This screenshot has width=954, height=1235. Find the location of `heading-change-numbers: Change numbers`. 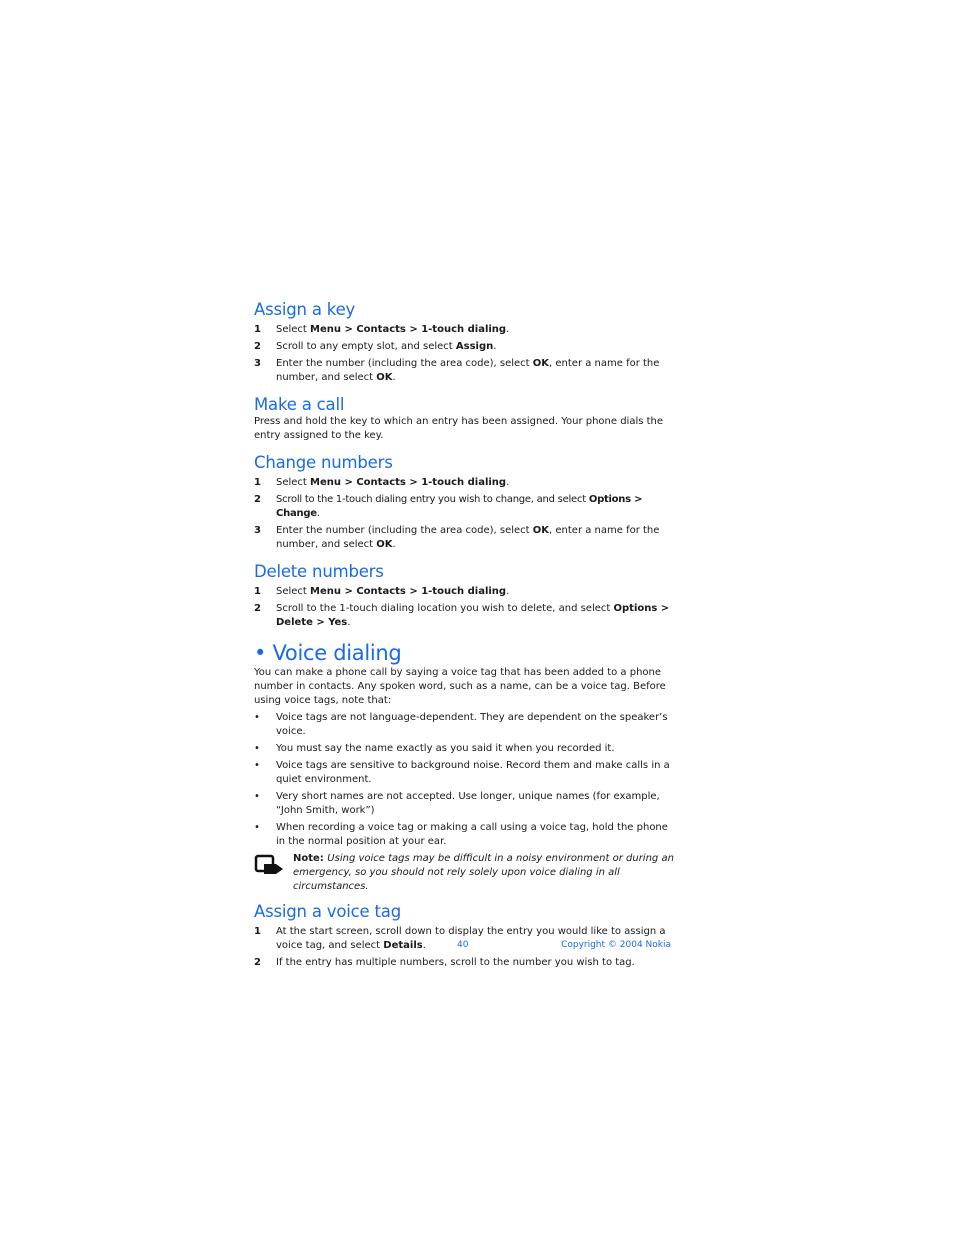

heading-change-numbers: Change numbers is located at coordinates (323, 462).